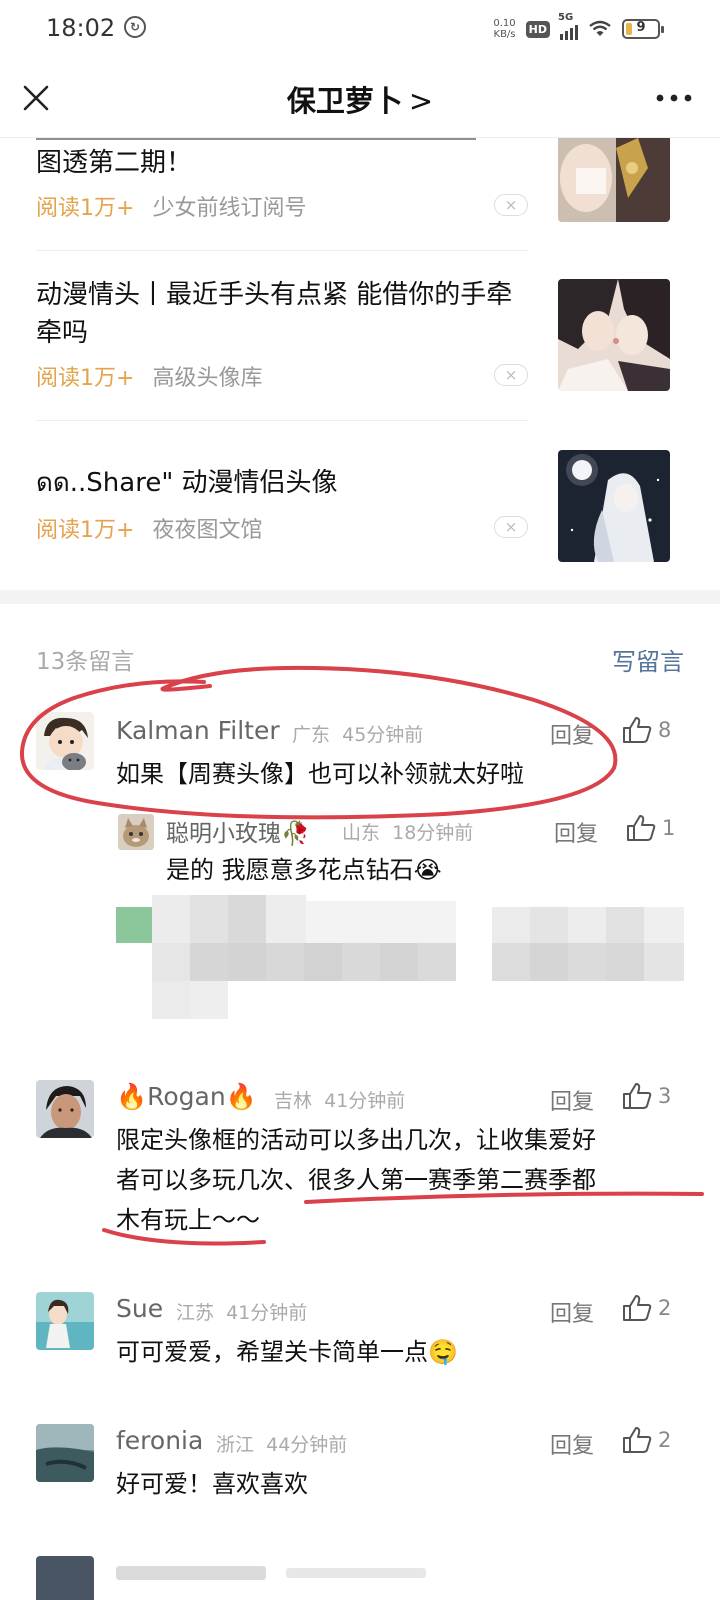 The width and height of the screenshot is (720, 1600). Describe the element at coordinates (191, 1573) in the screenshot. I see `cutoff-name` at that location.